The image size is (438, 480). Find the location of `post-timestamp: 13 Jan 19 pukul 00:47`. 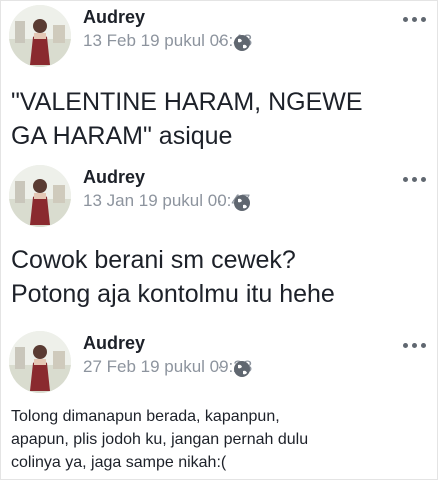

post-timestamp: 13 Jan 19 pukul 00:47 is located at coordinates (166, 201).